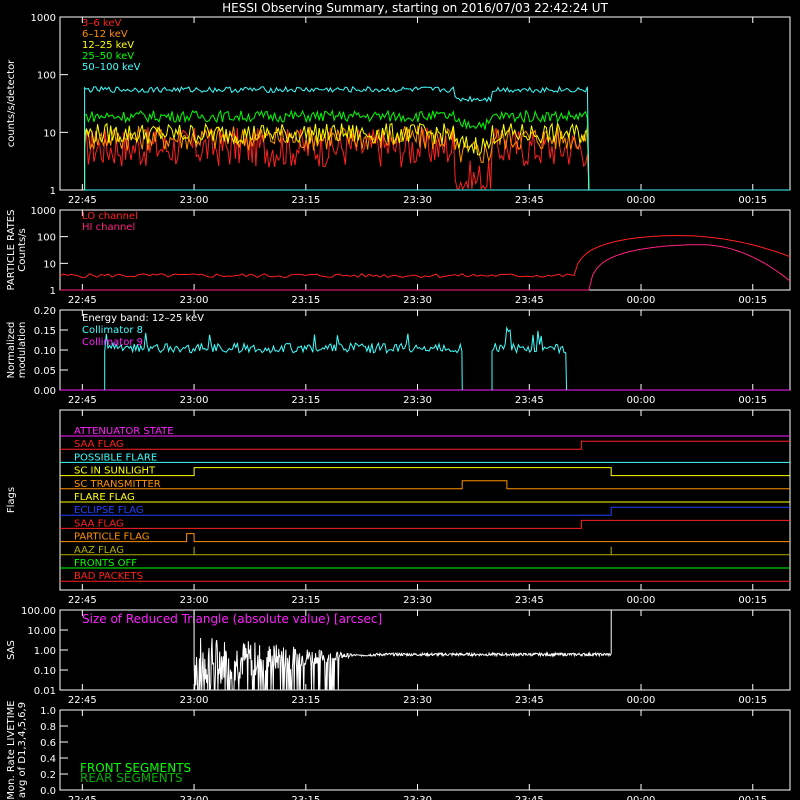 The width and height of the screenshot is (800, 800). What do you see at coordinates (108, 56) in the screenshot?
I see `legend-entry: 25–50 keV` at bounding box center [108, 56].